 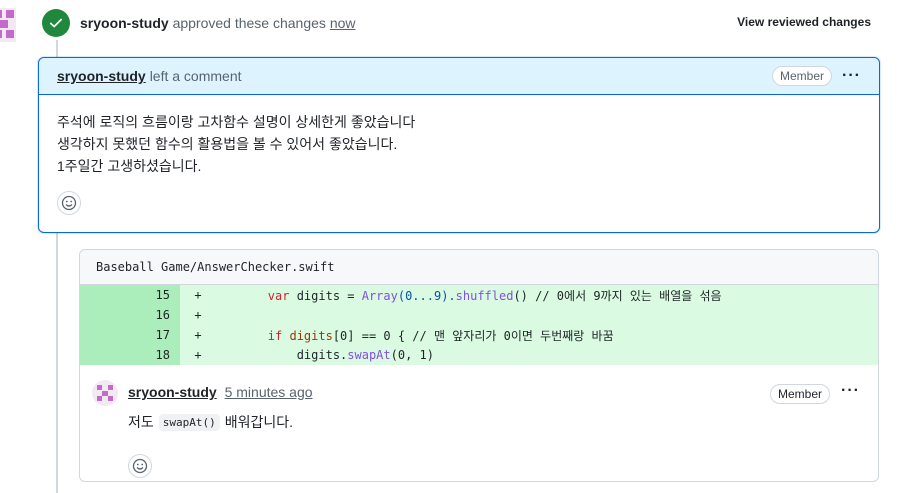 I want to click on check-icon, so click(x=56, y=23).